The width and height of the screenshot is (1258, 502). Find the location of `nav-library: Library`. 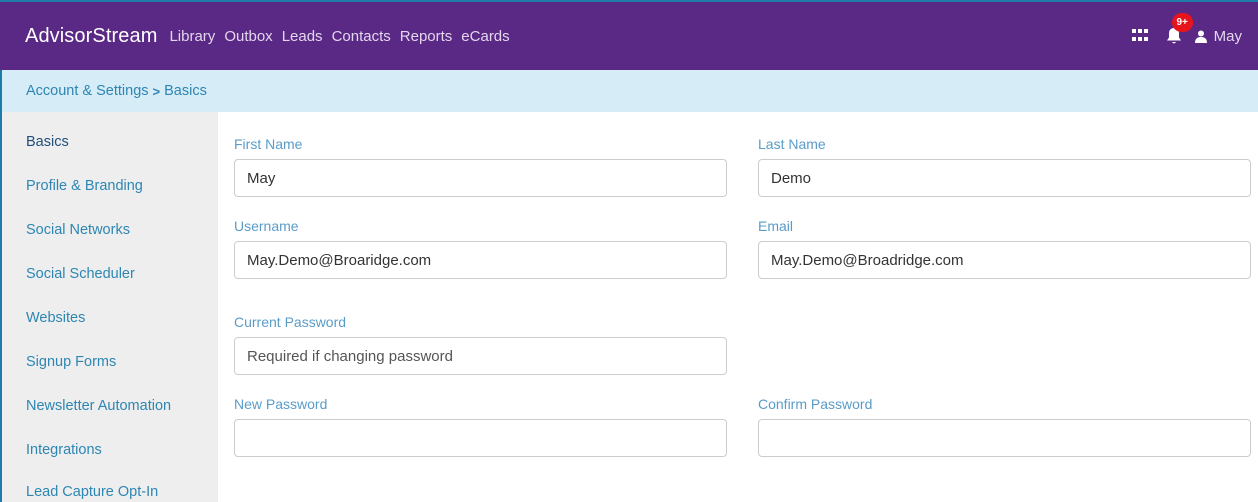

nav-library: Library is located at coordinates (192, 36).